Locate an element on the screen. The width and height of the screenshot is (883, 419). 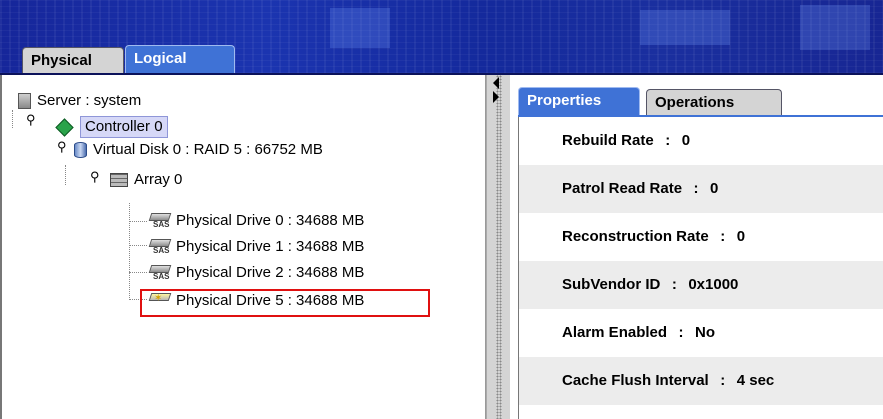
property-label: Alarm Enabled is located at coordinates (615, 332).